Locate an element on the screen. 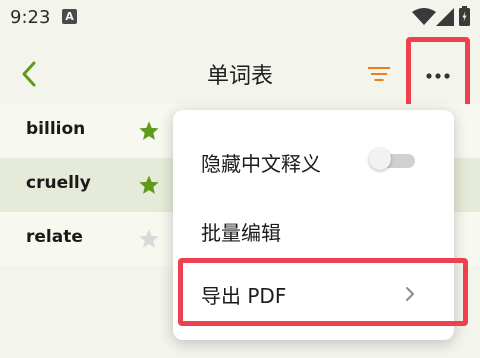 The width and height of the screenshot is (480, 358). word-text: relate is located at coordinates (54, 237).